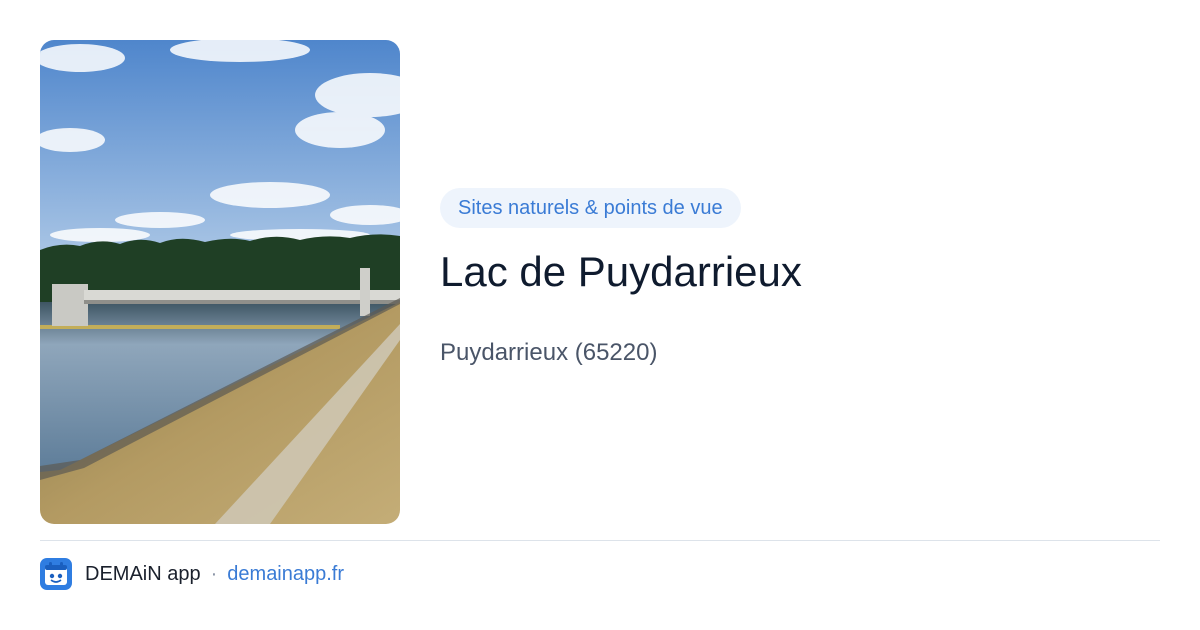 This screenshot has width=1200, height=630. I want to click on demain-app-icon, so click(56, 574).